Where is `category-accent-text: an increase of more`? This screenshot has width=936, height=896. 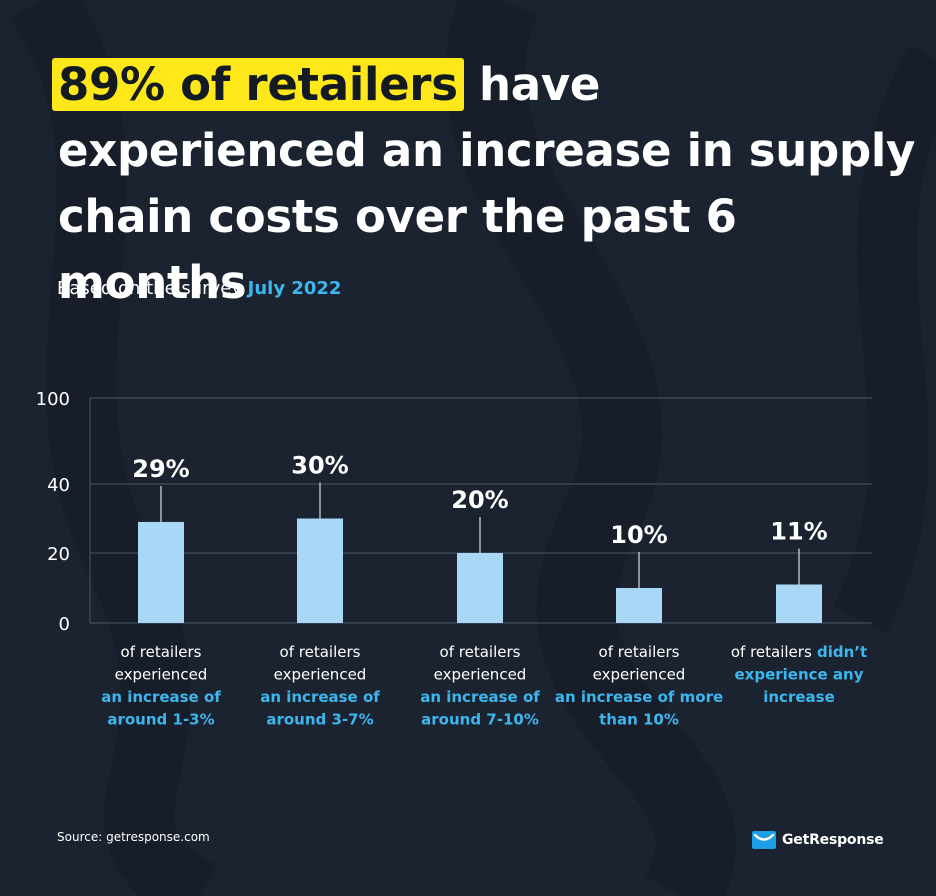
category-accent-text: an increase of more is located at coordinates (639, 697).